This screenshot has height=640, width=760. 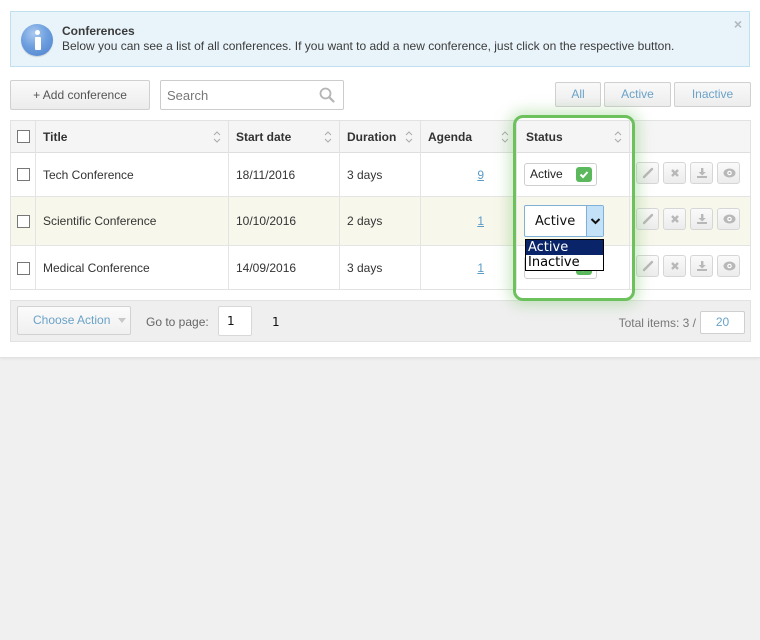 I want to click on agenda-cell: 9, so click(x=469, y=174).